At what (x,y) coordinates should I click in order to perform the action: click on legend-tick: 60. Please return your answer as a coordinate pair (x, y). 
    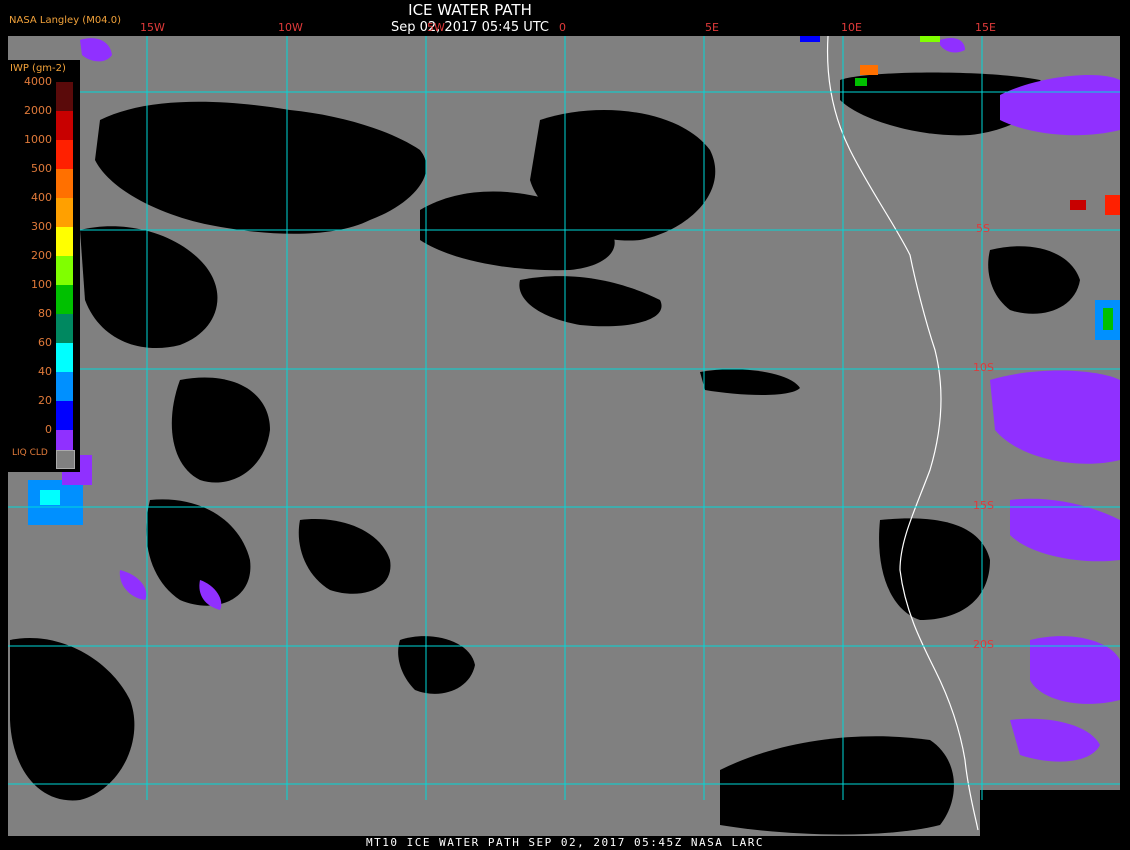
    Looking at the image, I should click on (45, 342).